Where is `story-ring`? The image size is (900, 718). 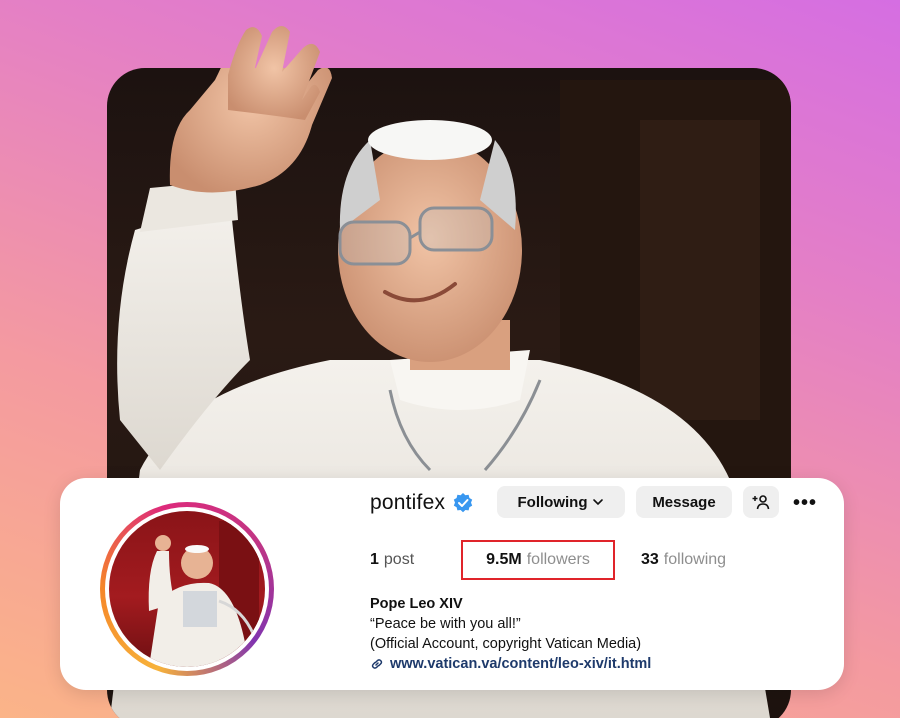 story-ring is located at coordinates (187, 589).